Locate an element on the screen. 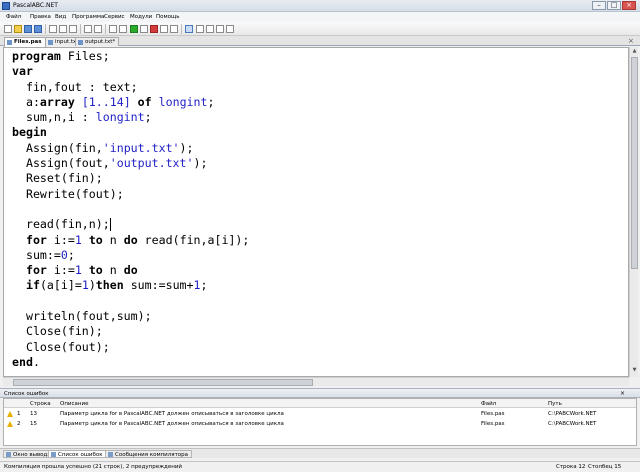 This screenshot has height=472, width=640. code-line: Close(fin); is located at coordinates (130, 331).